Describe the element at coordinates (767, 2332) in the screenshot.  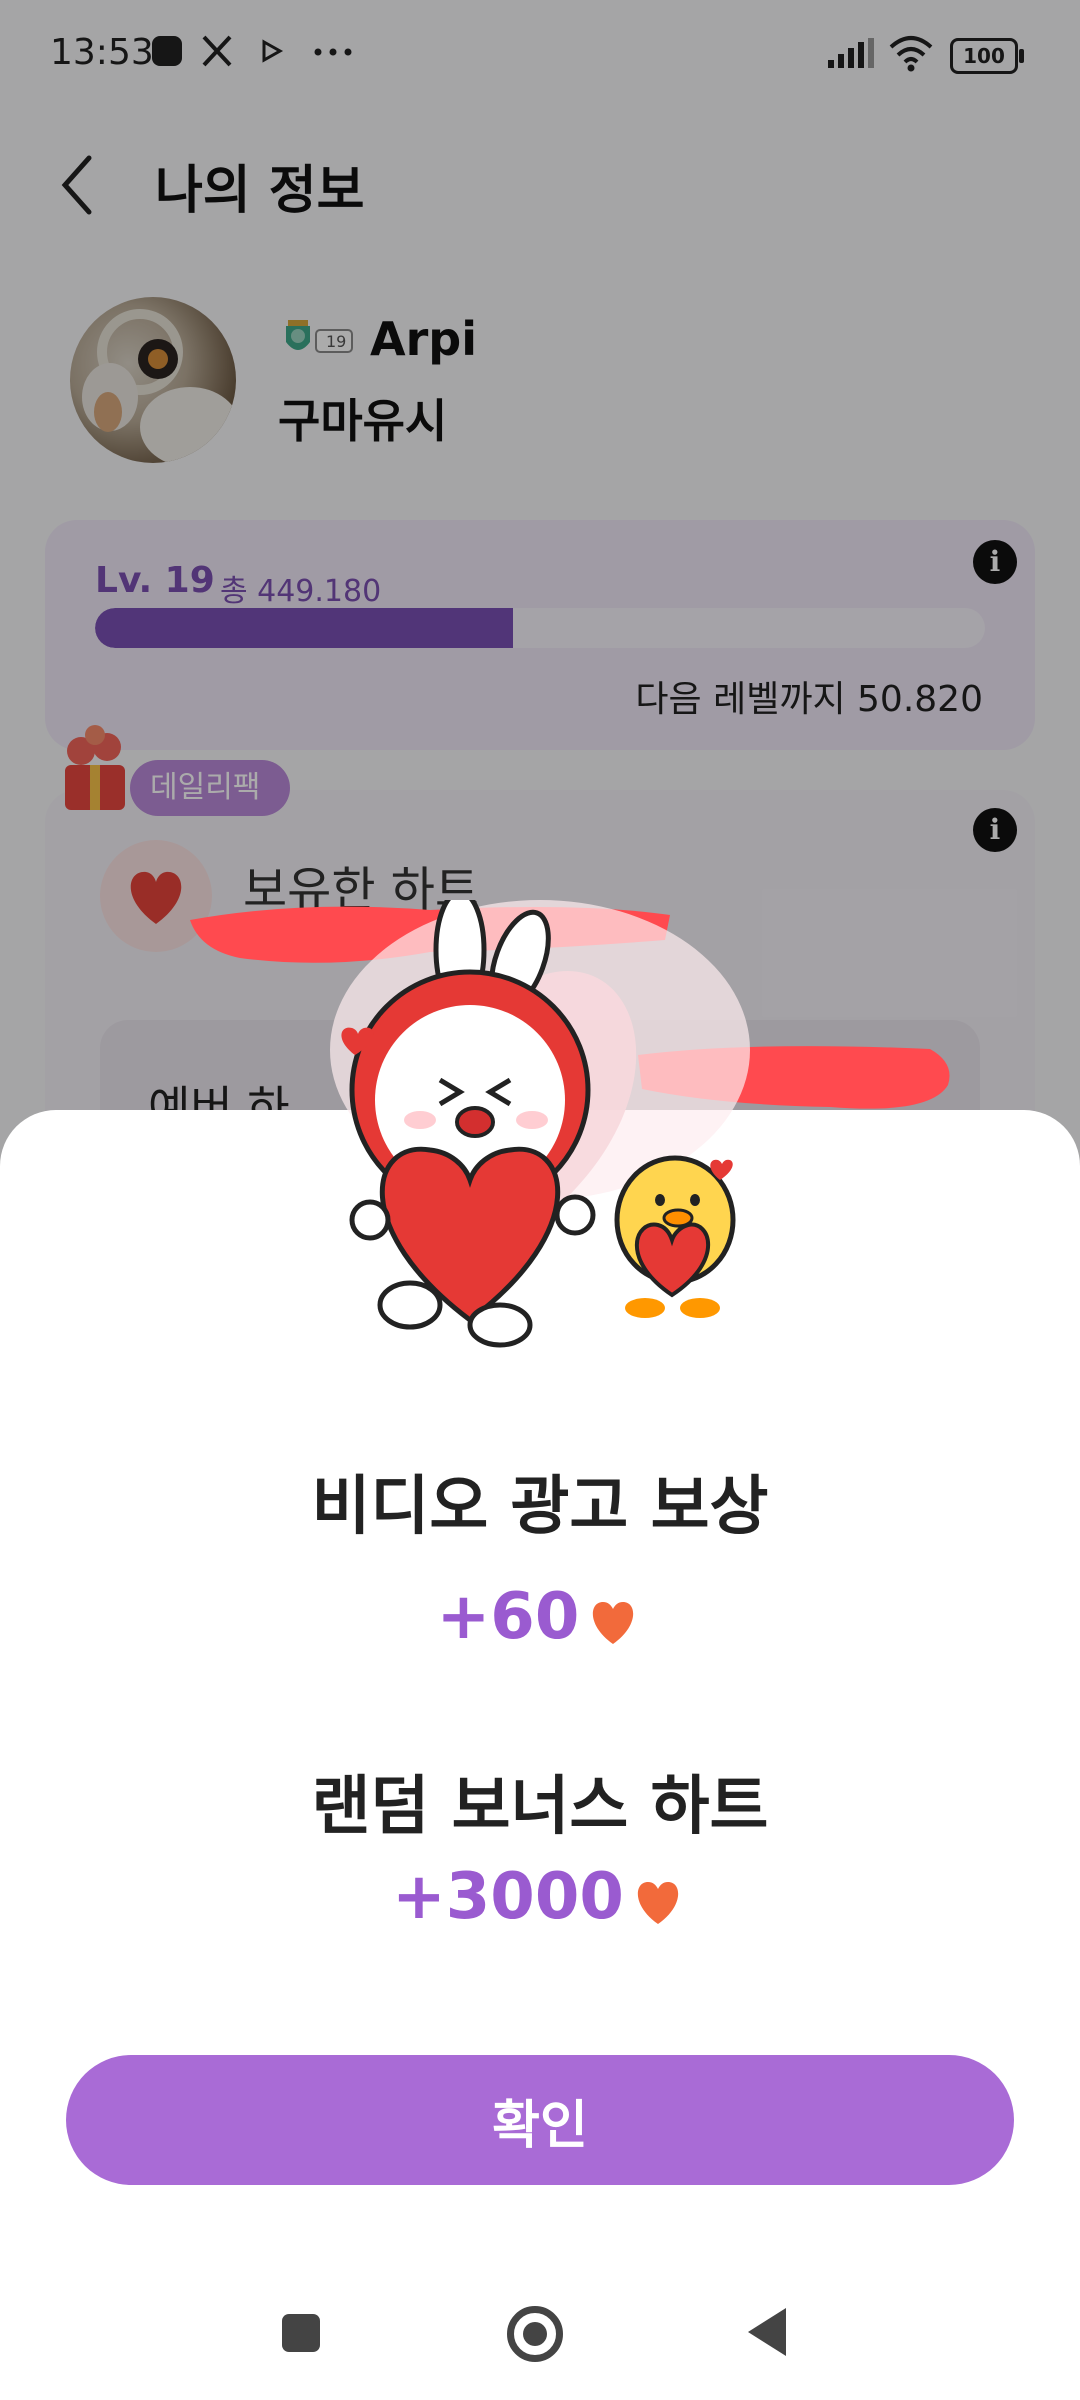
I see `nav-back-icon` at that location.